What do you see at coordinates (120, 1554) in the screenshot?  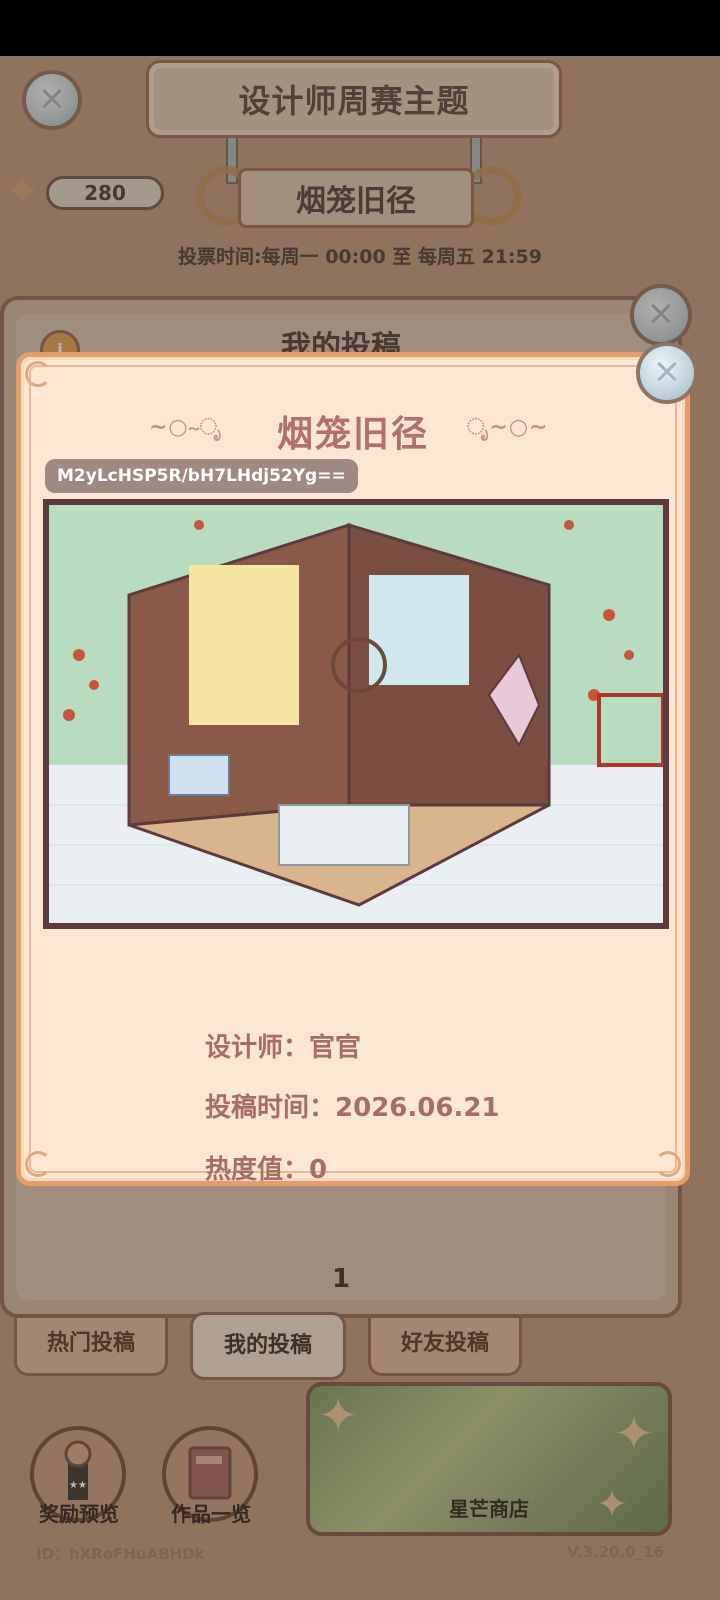 I see `user-id: ID：hXRoFHuABHDk` at bounding box center [120, 1554].